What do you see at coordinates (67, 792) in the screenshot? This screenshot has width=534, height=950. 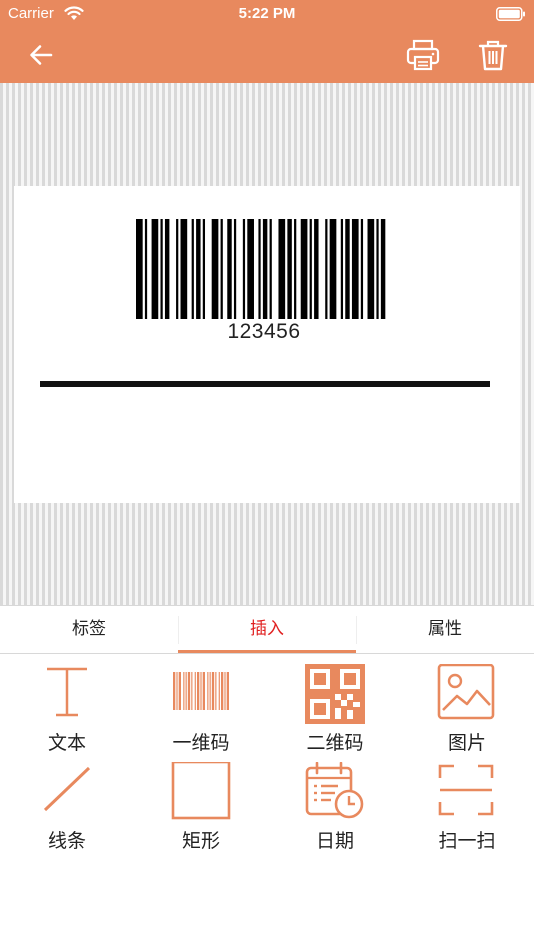 I see `line-icon` at bounding box center [67, 792].